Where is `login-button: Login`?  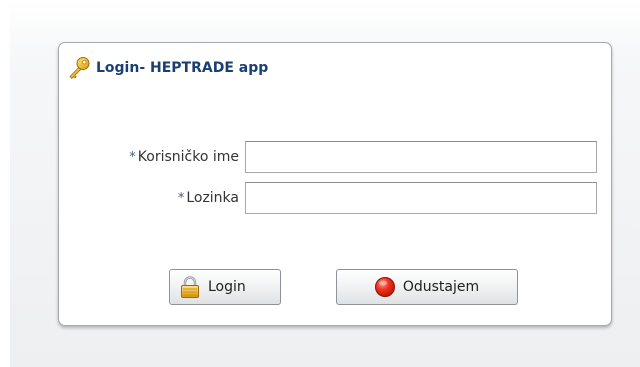 login-button: Login is located at coordinates (225, 287).